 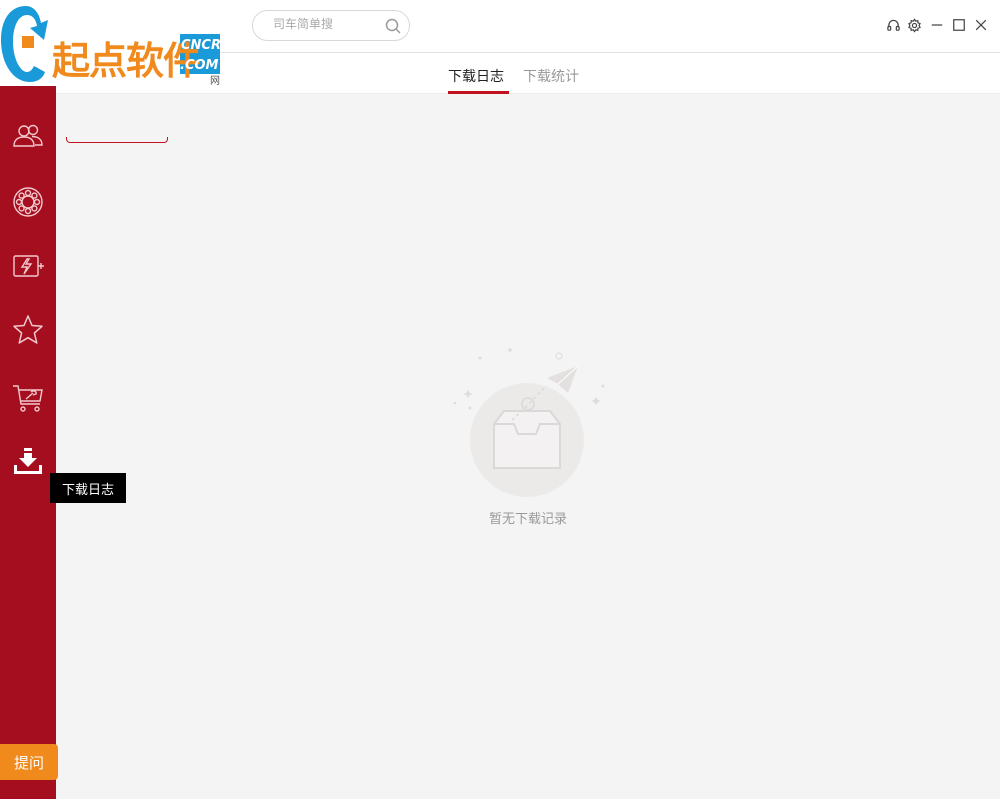 I want to click on sidebar-item-download-log, so click(x=28, y=462).